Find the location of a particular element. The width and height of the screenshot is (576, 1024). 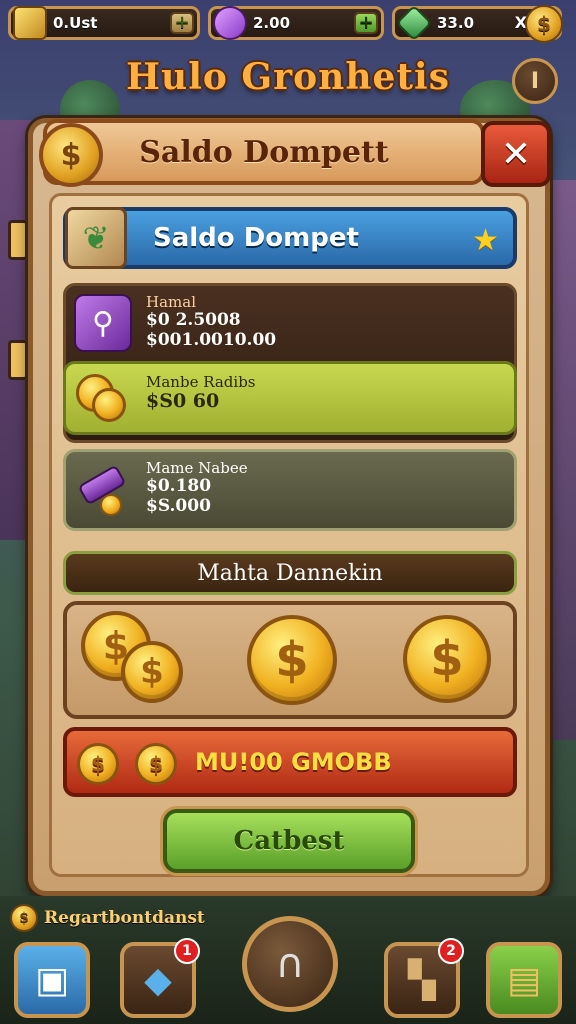

add-gems-button: + is located at coordinates (366, 23).